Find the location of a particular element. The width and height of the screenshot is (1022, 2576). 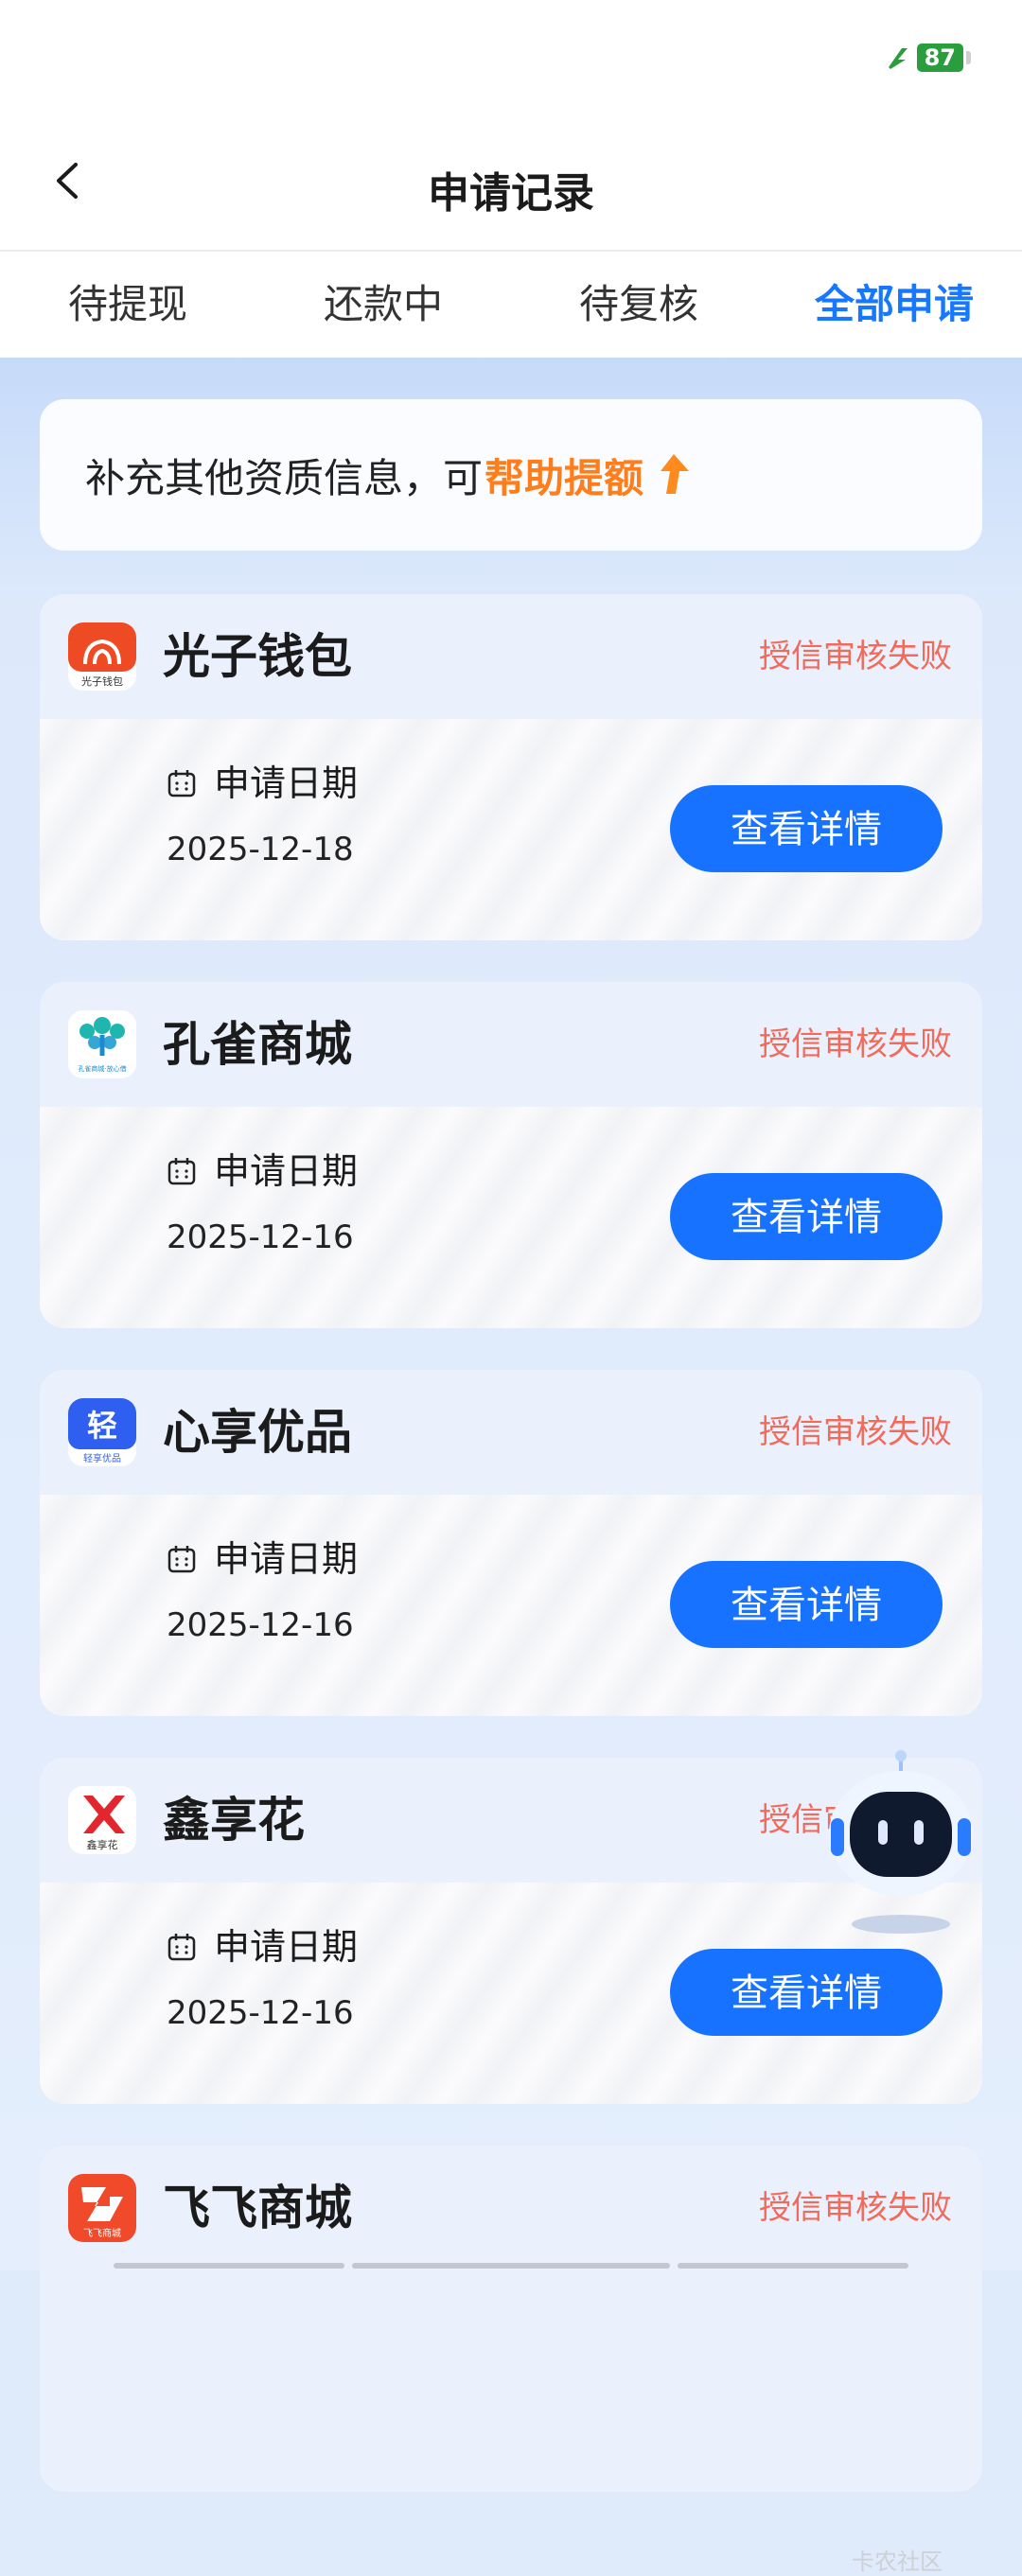

product-name: 光子钱包 is located at coordinates (257, 657).